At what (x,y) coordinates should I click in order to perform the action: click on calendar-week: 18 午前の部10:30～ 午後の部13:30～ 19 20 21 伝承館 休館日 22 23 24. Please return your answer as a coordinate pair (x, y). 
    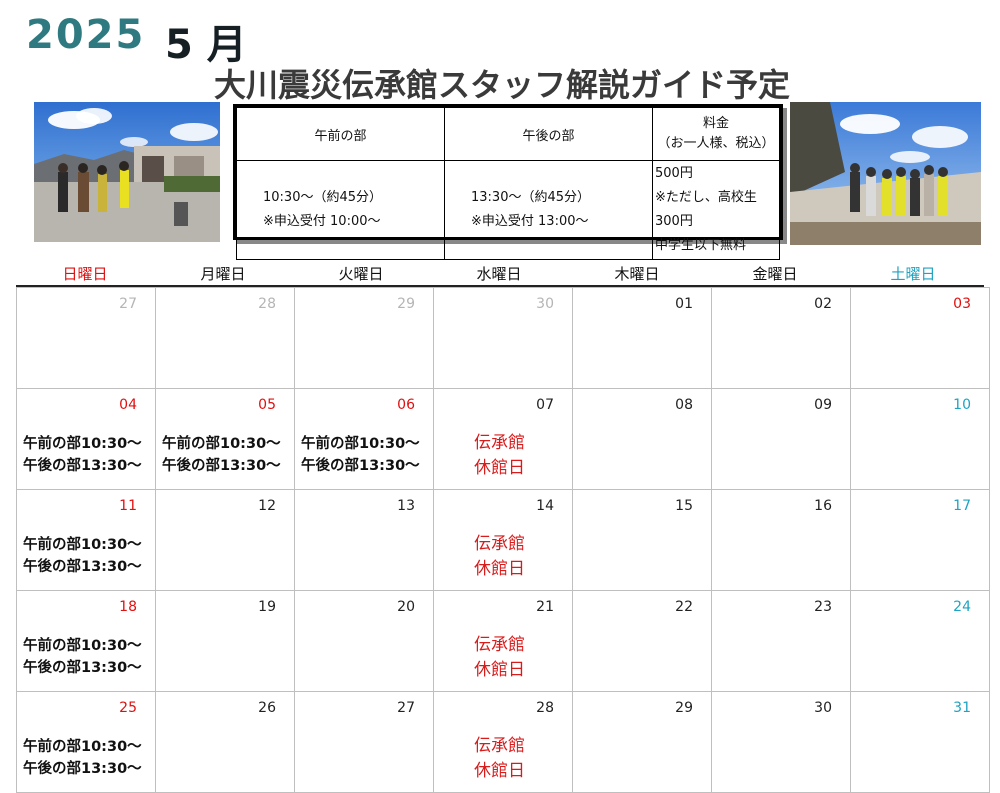
    Looking at the image, I should click on (503, 641).